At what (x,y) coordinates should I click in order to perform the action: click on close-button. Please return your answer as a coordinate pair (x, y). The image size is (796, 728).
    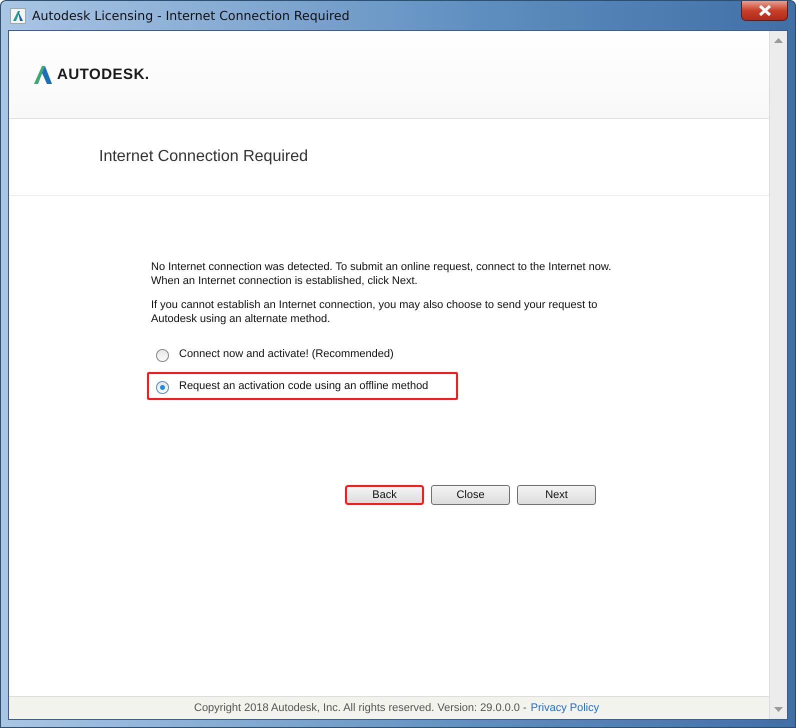
    Looking at the image, I should click on (764, 11).